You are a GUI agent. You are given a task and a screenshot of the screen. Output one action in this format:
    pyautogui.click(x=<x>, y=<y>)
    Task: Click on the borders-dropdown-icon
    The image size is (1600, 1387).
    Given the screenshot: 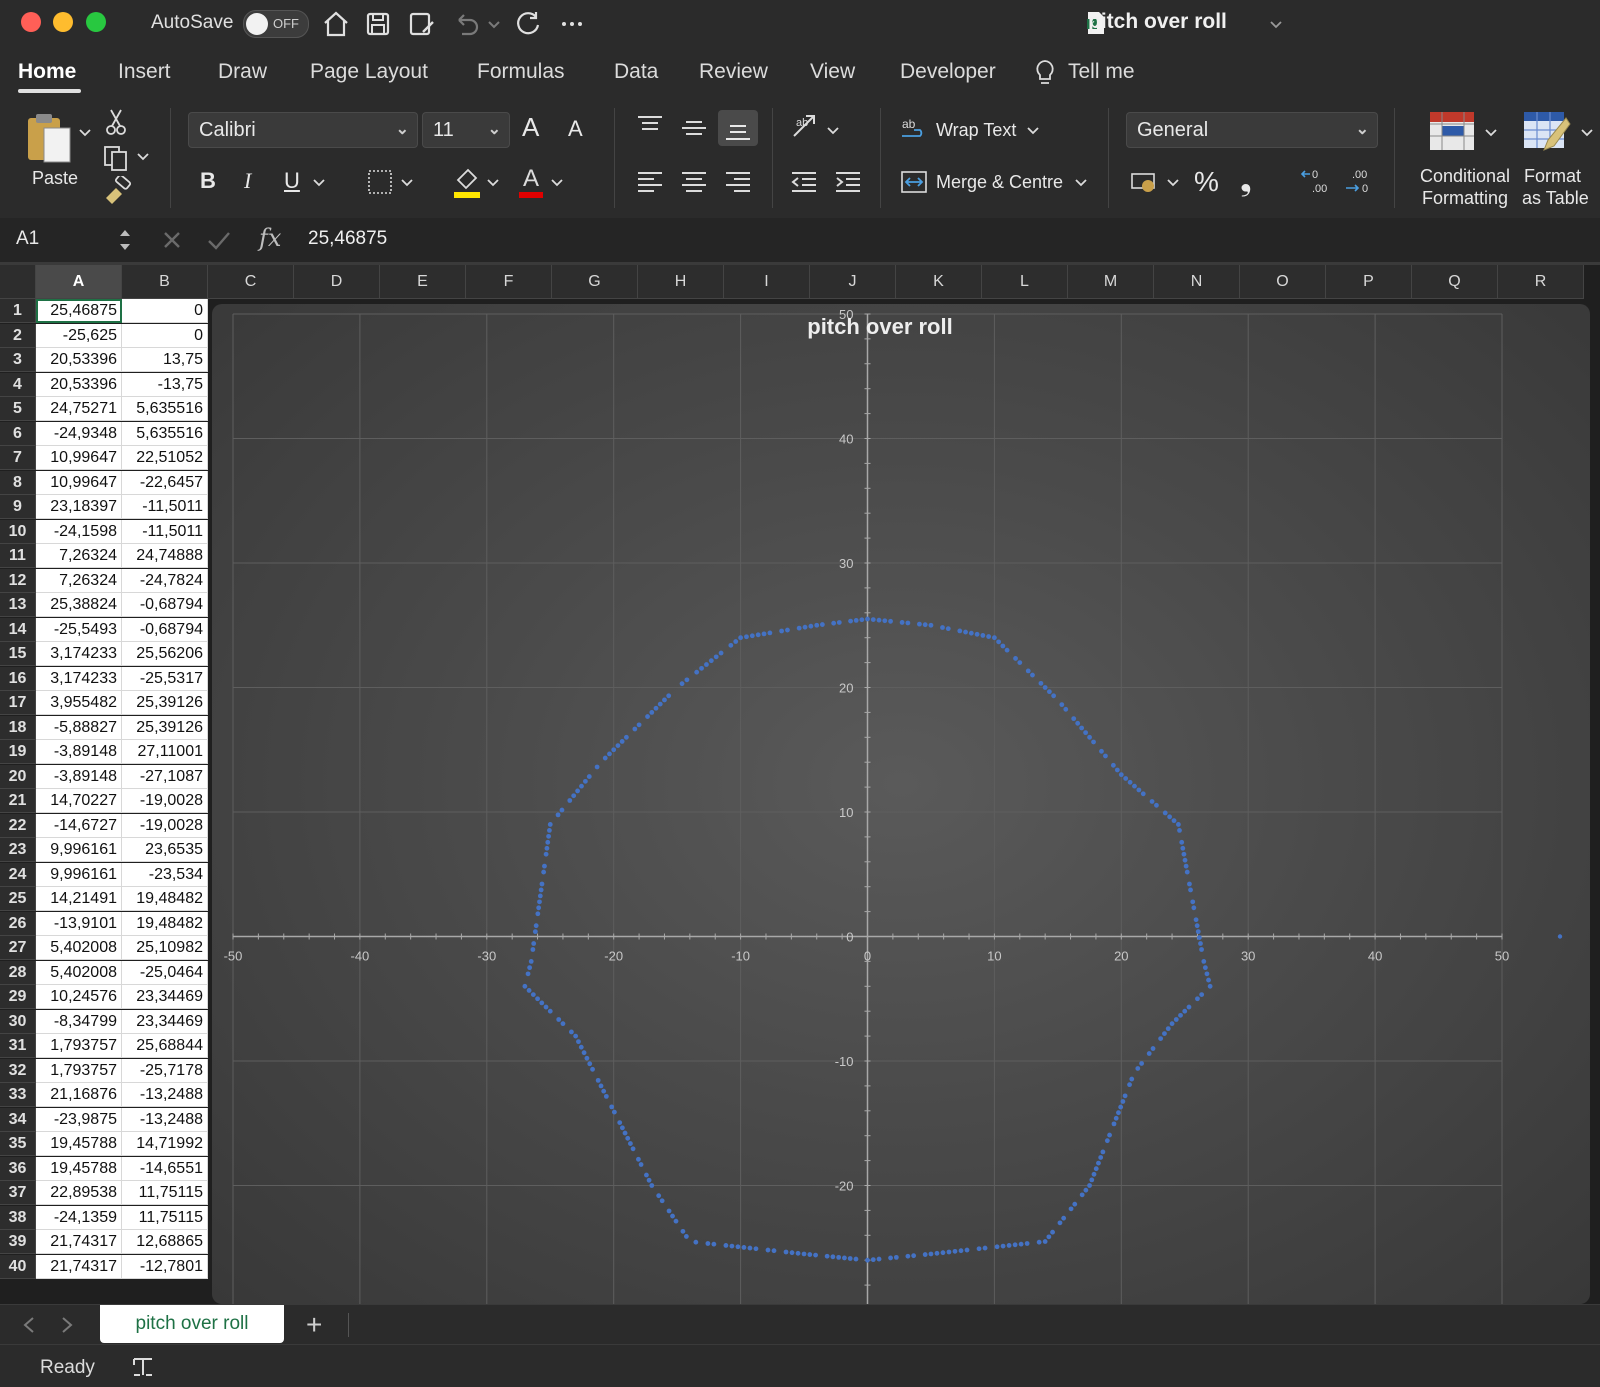 What is the action you would take?
    pyautogui.click(x=407, y=183)
    